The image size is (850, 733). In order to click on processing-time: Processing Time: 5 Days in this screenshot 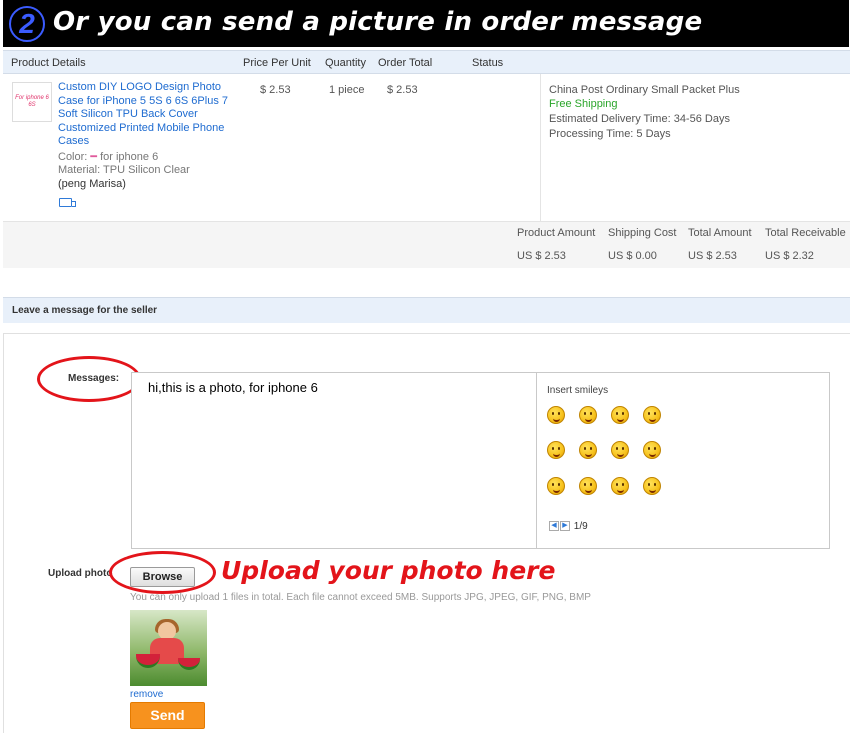, I will do `click(610, 134)`.